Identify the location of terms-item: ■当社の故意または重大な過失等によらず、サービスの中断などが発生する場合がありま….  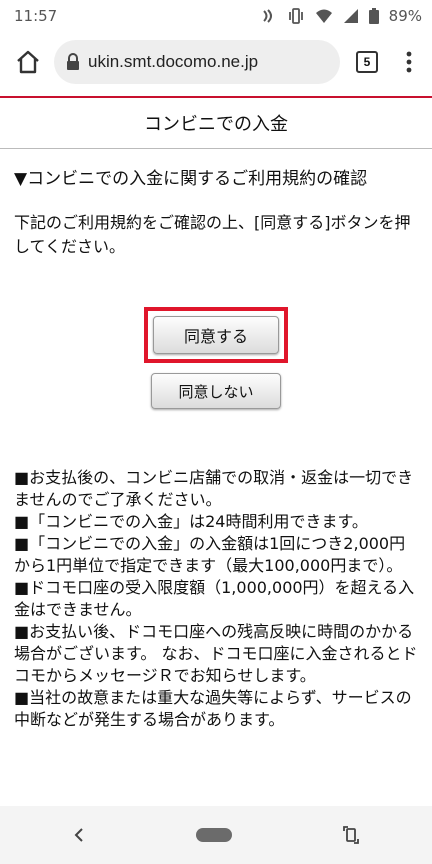
(213, 708).